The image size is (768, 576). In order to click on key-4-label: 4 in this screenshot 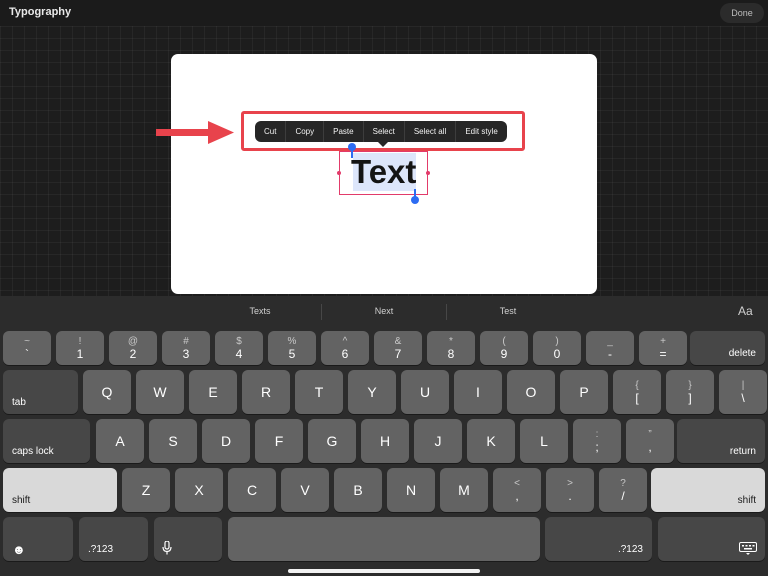, I will do `click(239, 354)`.